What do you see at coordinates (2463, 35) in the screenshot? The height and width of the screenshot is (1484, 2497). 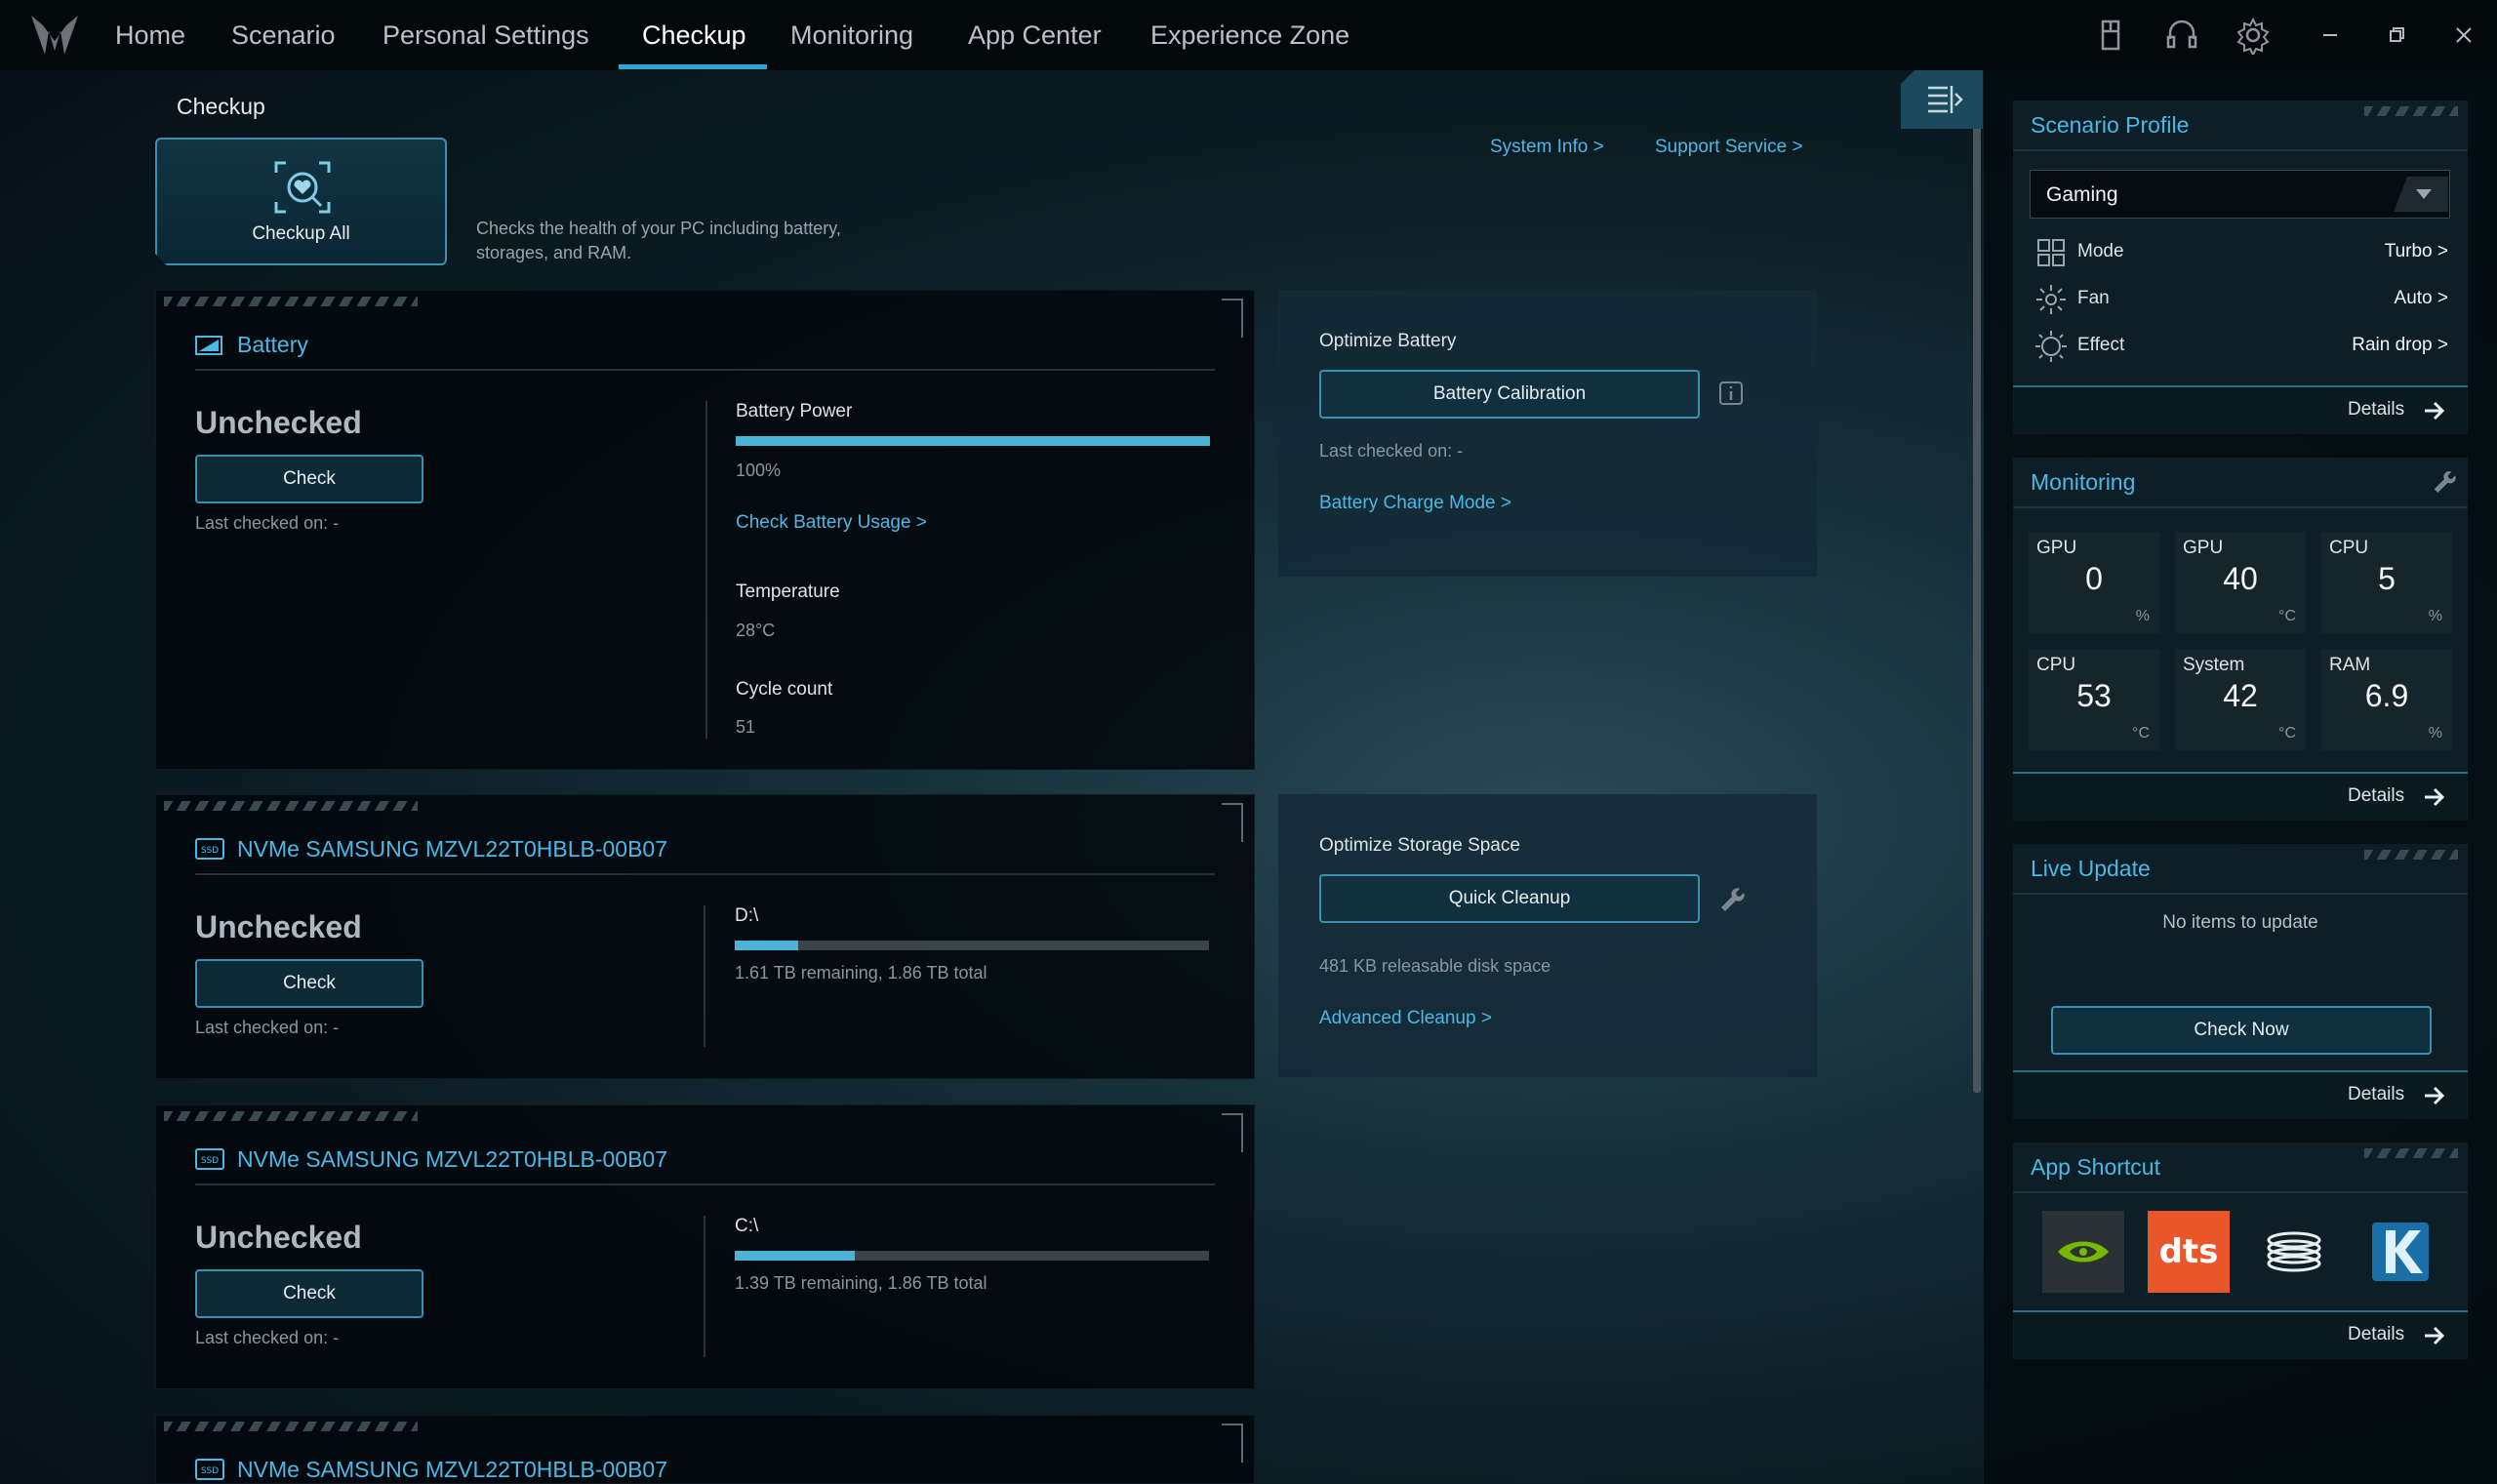 I see `close-icon` at bounding box center [2463, 35].